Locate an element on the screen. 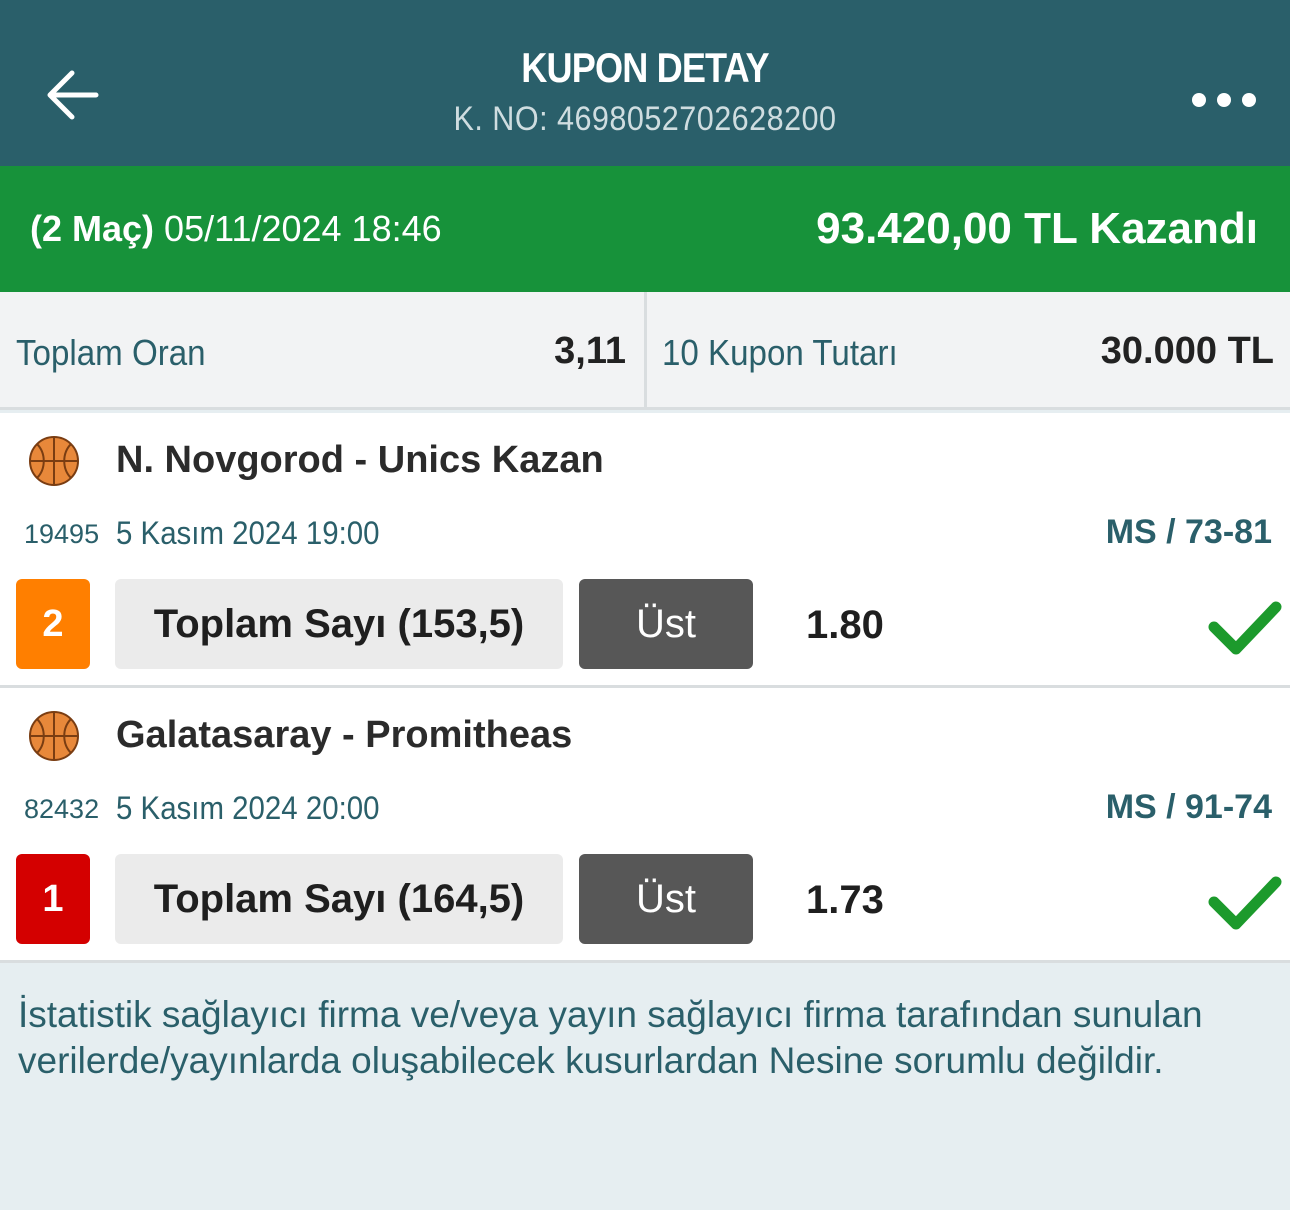 The image size is (1290, 1210). bet-market: Toplam Sayı (164,5) is located at coordinates (339, 899).